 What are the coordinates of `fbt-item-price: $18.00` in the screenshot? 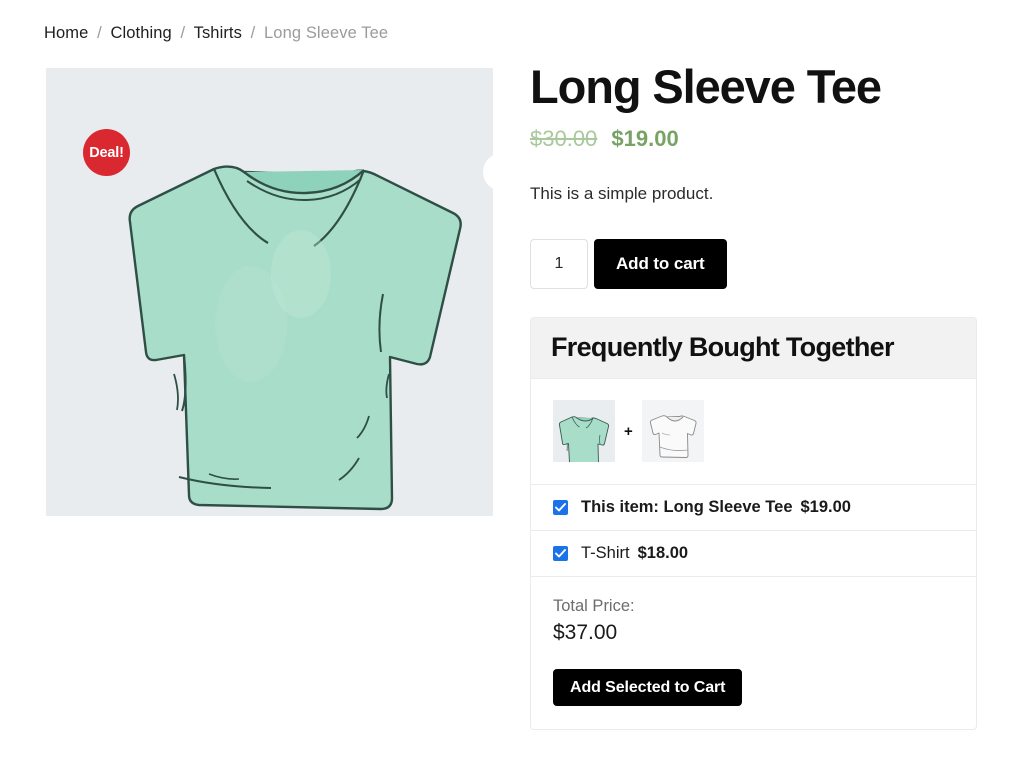 It's located at (663, 553).